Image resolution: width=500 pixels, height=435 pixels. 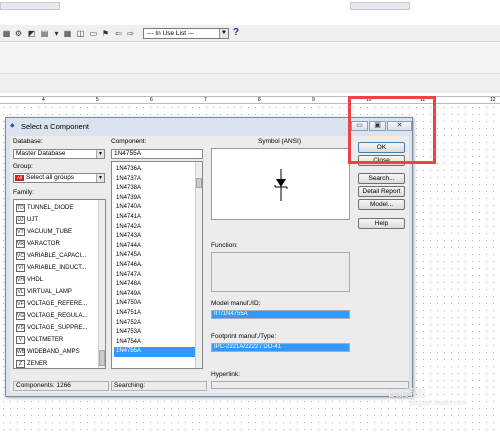 I want to click on family-item: TD TUNNEL_DIODE, so click(x=56, y=208).